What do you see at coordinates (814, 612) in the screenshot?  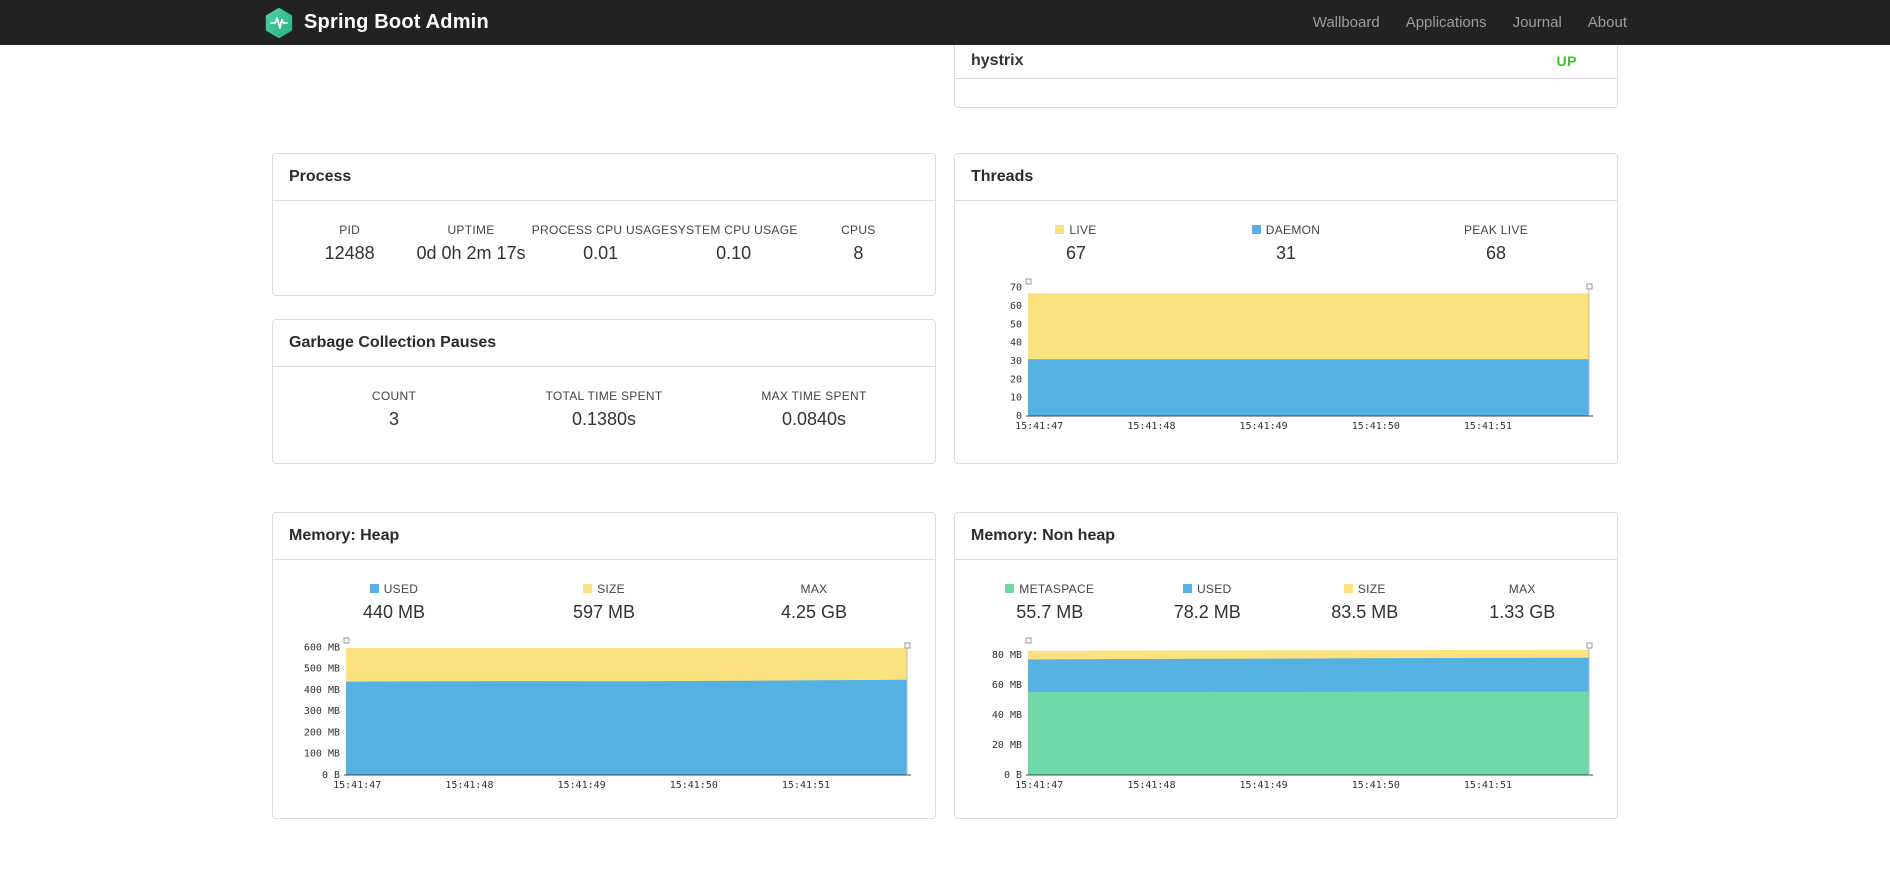 I see `metric-value: 4.25 GB` at bounding box center [814, 612].